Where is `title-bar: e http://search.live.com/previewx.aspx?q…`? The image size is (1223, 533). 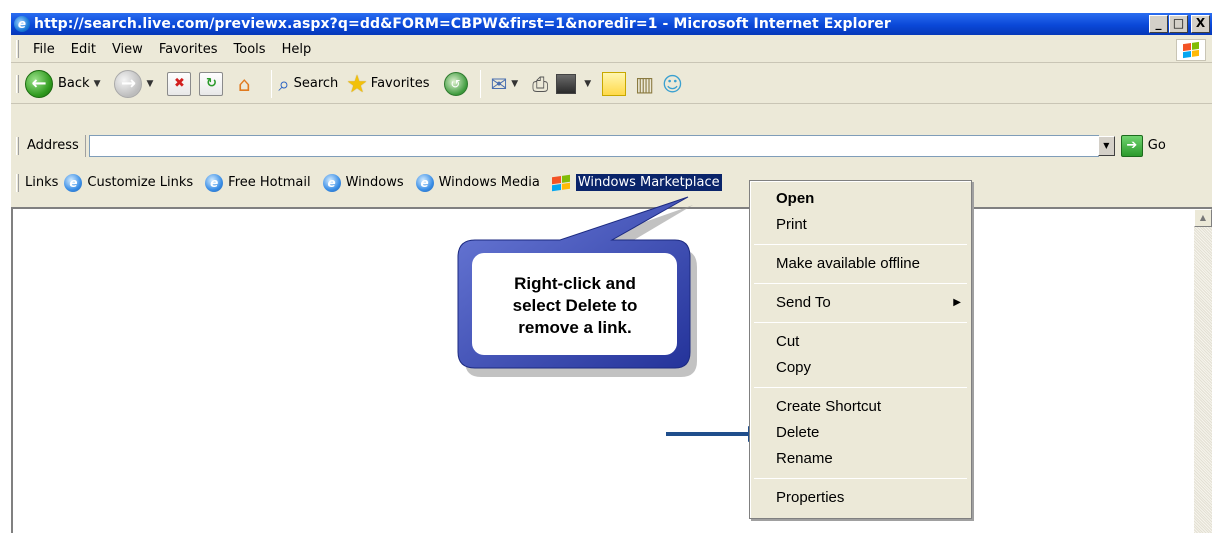
title-bar: e http://search.live.com/previewx.aspx?q… is located at coordinates (611, 24).